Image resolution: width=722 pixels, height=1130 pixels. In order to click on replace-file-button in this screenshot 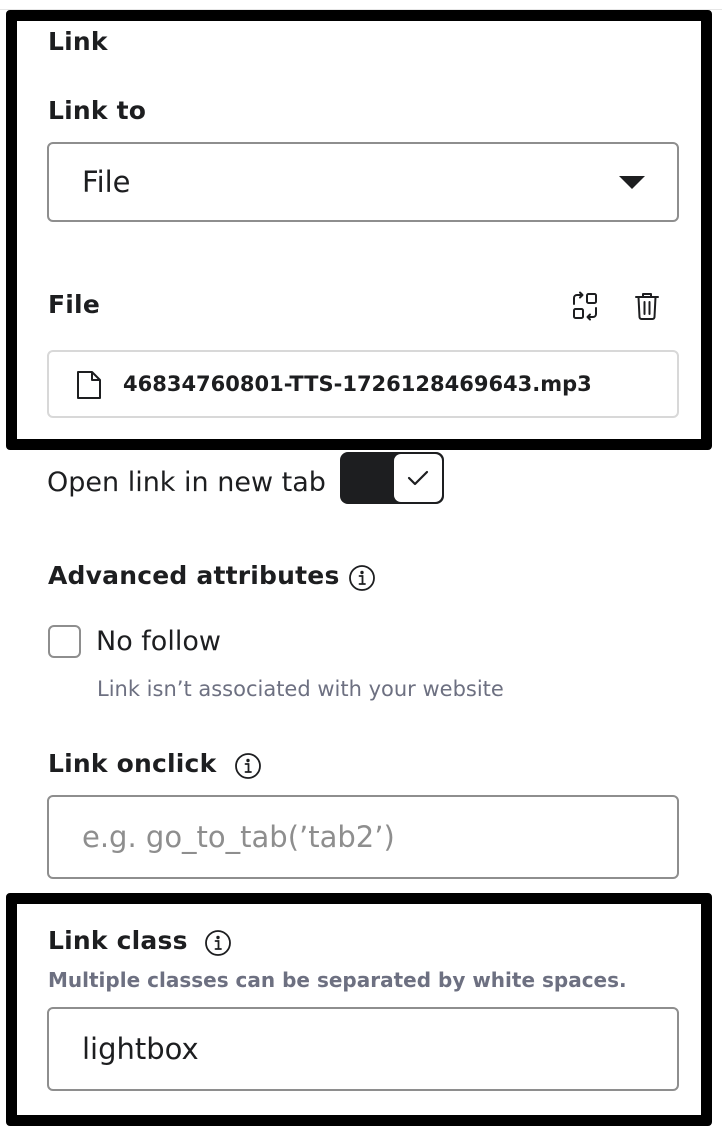, I will do `click(585, 306)`.